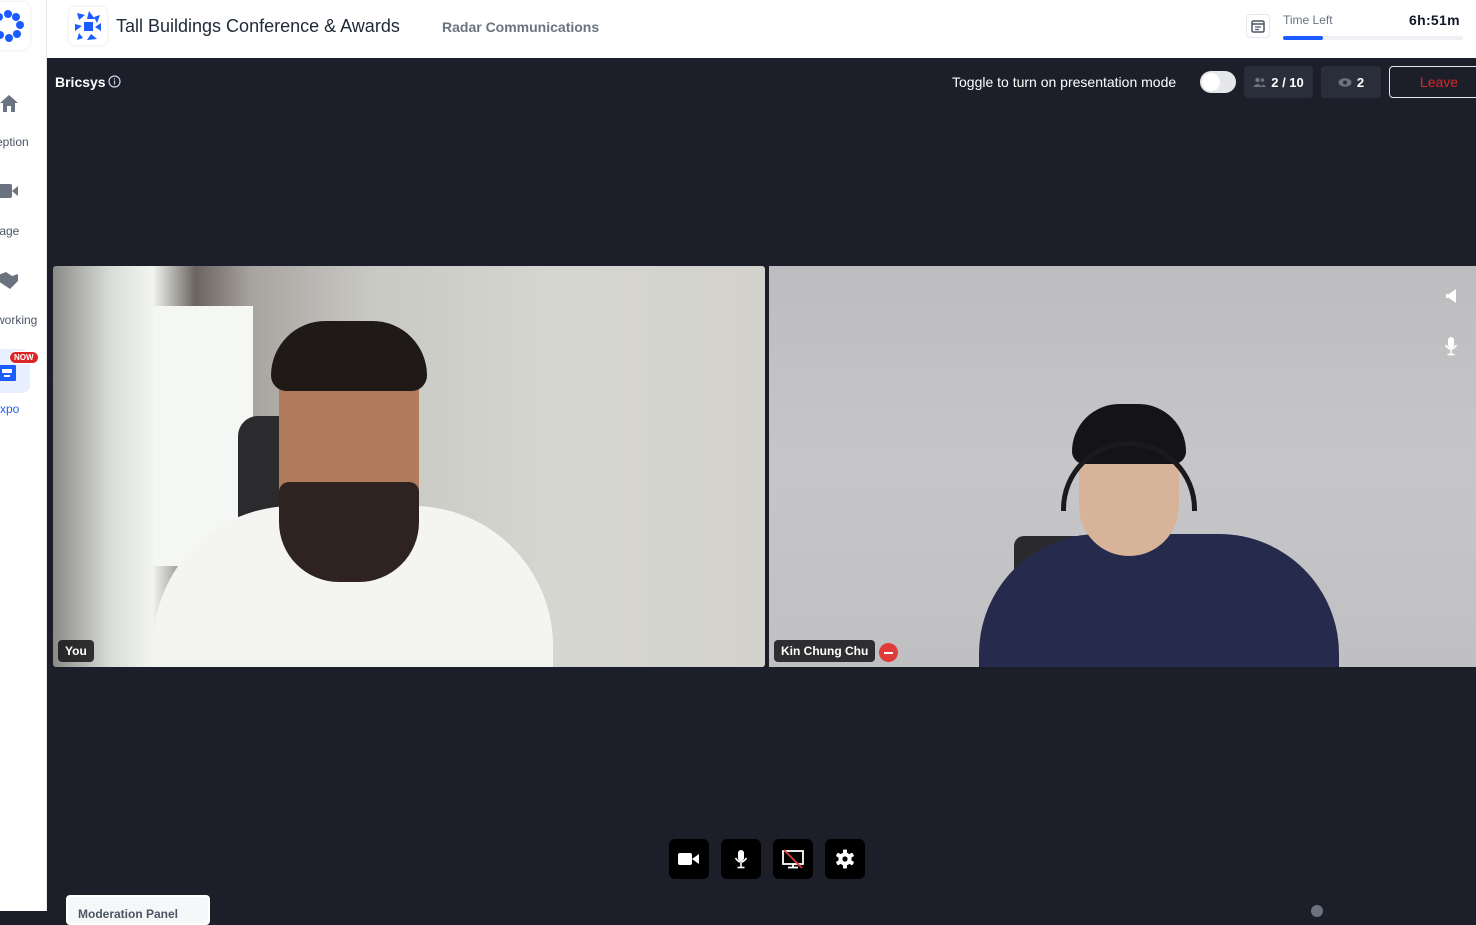 This screenshot has height=925, width=1476. Describe the element at coordinates (1432, 82) in the screenshot. I see `leave-button: Leave` at that location.